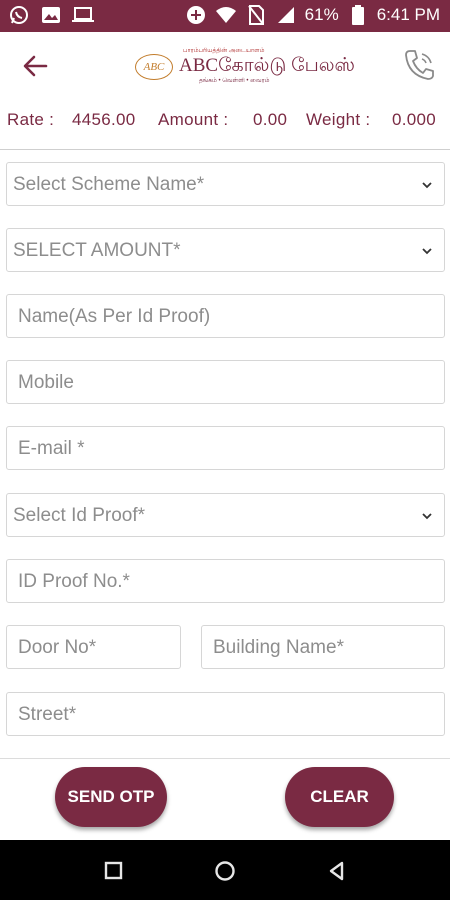 This screenshot has width=450, height=900. I want to click on amount-select: SELECT AMOUNT*, so click(225, 250).